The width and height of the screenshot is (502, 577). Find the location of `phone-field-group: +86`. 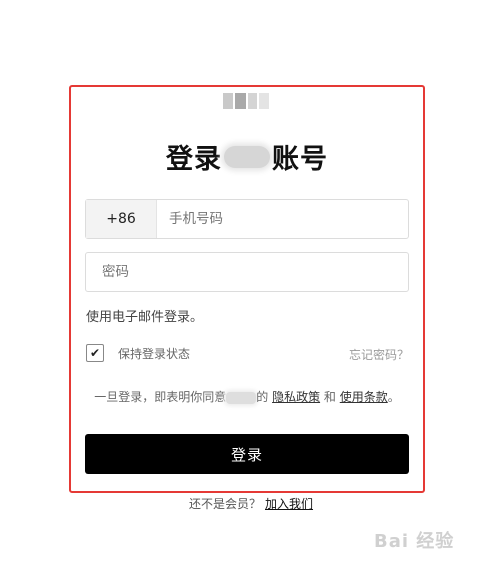

phone-field-group: +86 is located at coordinates (247, 219).